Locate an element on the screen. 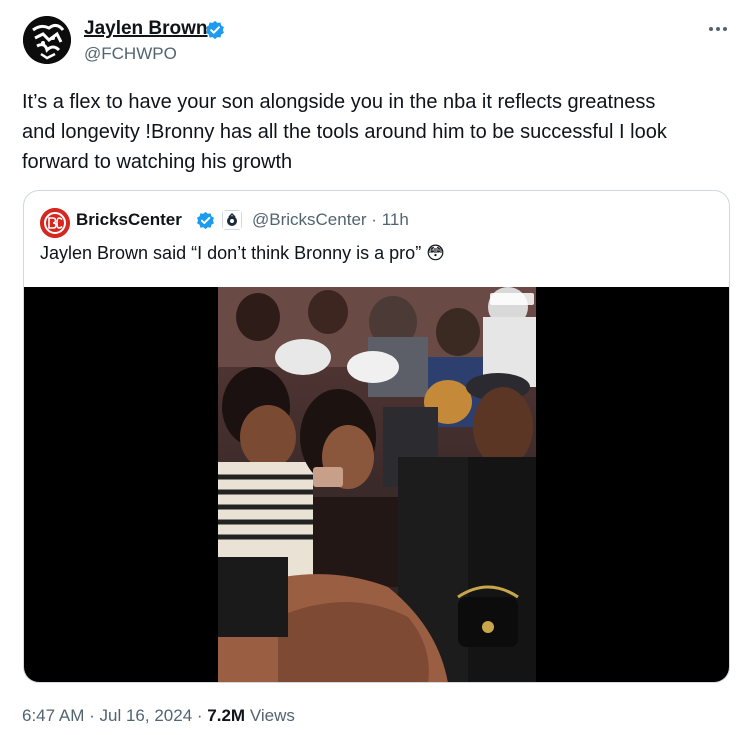  views-label: Views is located at coordinates (272, 715).